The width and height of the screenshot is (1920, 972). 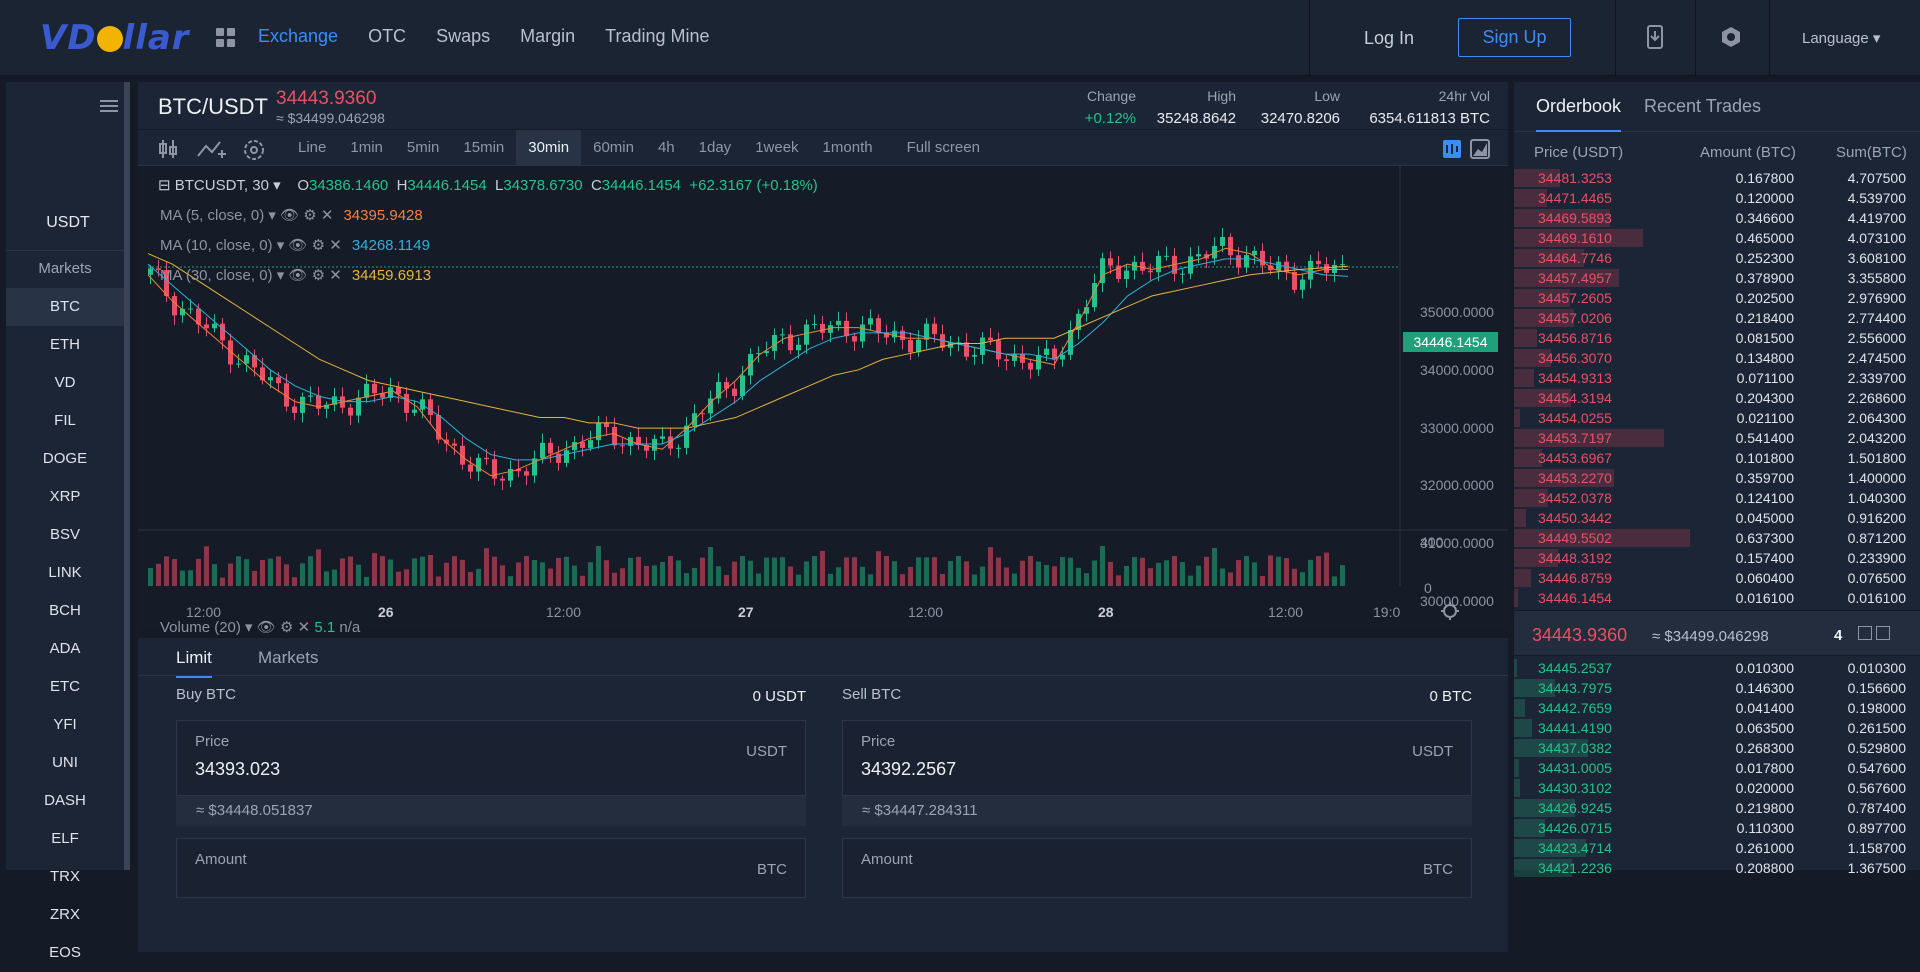 What do you see at coordinates (164, 185) in the screenshot?
I see `chart-type-icon: ⊟` at bounding box center [164, 185].